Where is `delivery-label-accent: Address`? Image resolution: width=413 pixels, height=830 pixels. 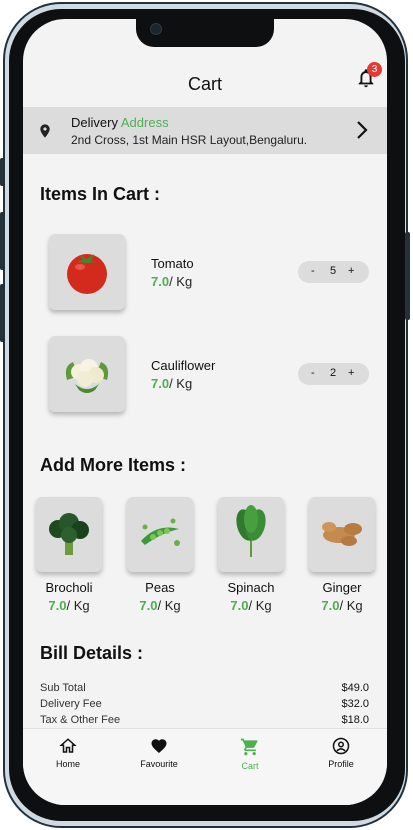
delivery-label-accent: Address is located at coordinates (144, 122).